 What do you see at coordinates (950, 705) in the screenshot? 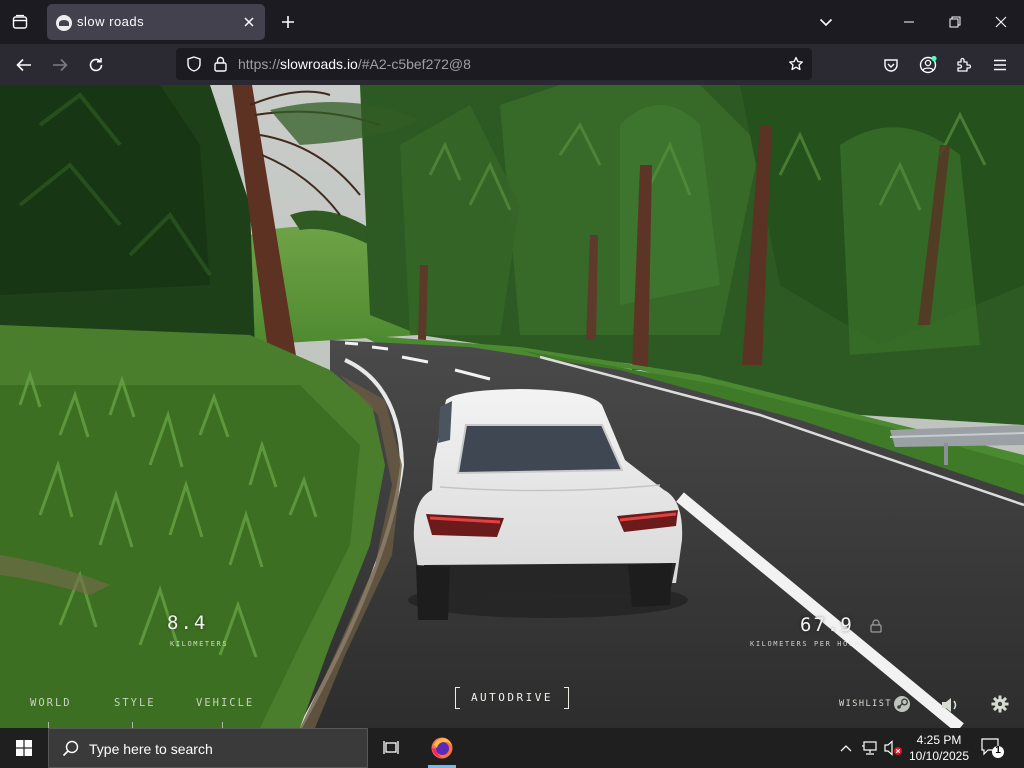
I see `speaker-icon` at bounding box center [950, 705].